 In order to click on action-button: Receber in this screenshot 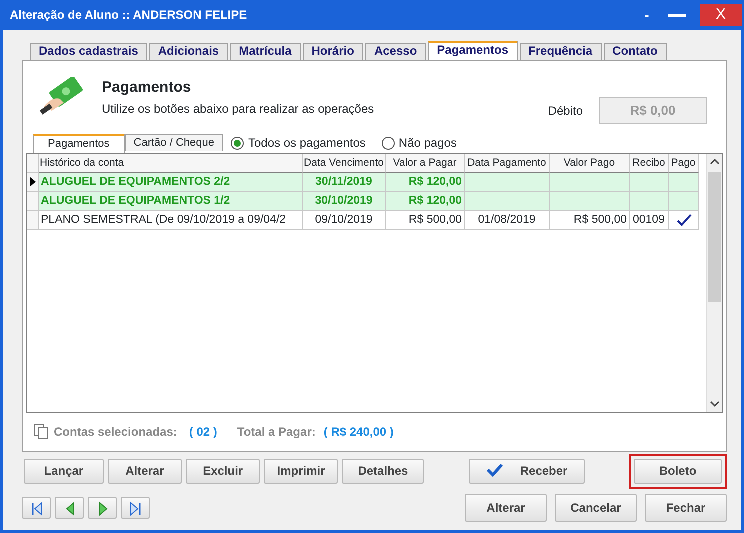, I will do `click(527, 471)`.